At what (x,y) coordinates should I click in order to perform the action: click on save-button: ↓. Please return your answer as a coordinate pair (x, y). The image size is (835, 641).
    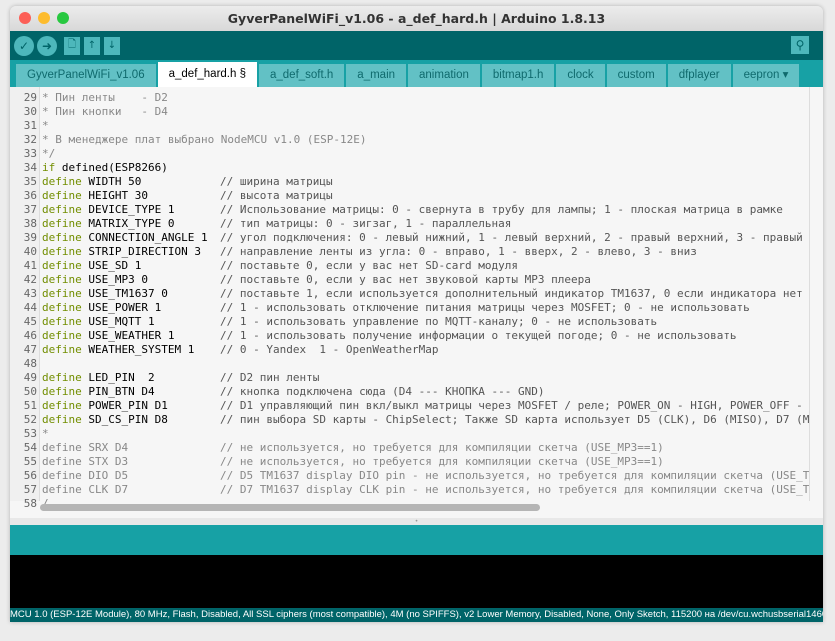
    Looking at the image, I should click on (112, 45).